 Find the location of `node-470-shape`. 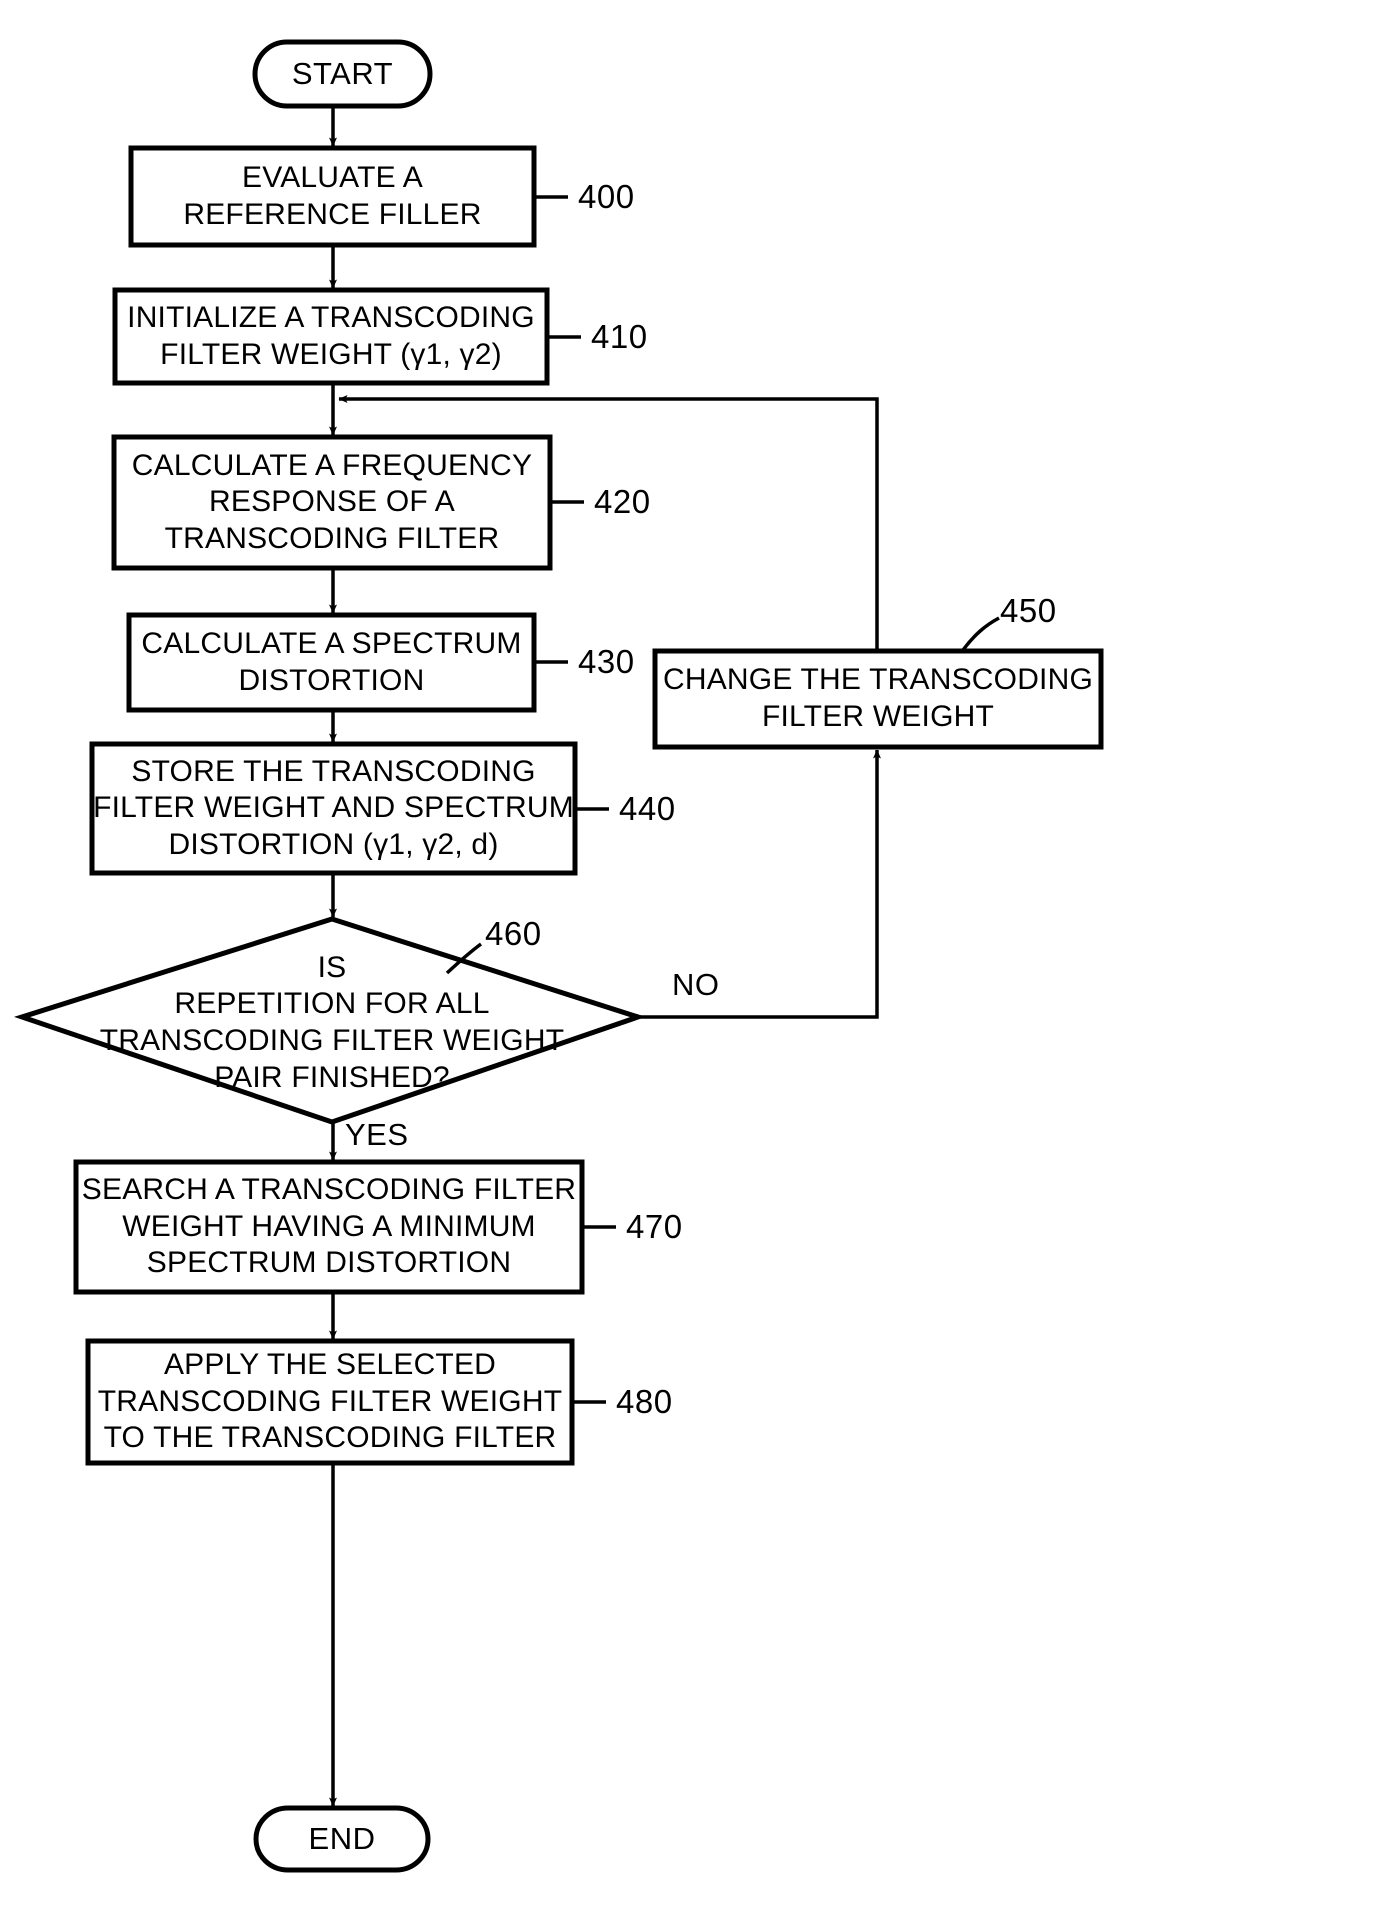

node-470-shape is located at coordinates (329, 1227).